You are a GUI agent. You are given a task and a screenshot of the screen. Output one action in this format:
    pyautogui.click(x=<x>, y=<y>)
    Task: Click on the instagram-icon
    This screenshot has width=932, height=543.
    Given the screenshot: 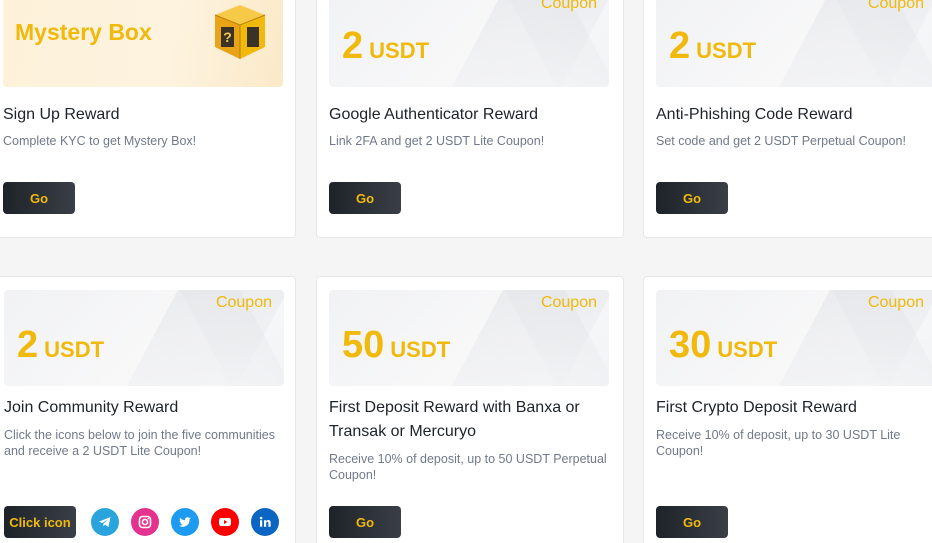 What is the action you would take?
    pyautogui.click(x=145, y=522)
    